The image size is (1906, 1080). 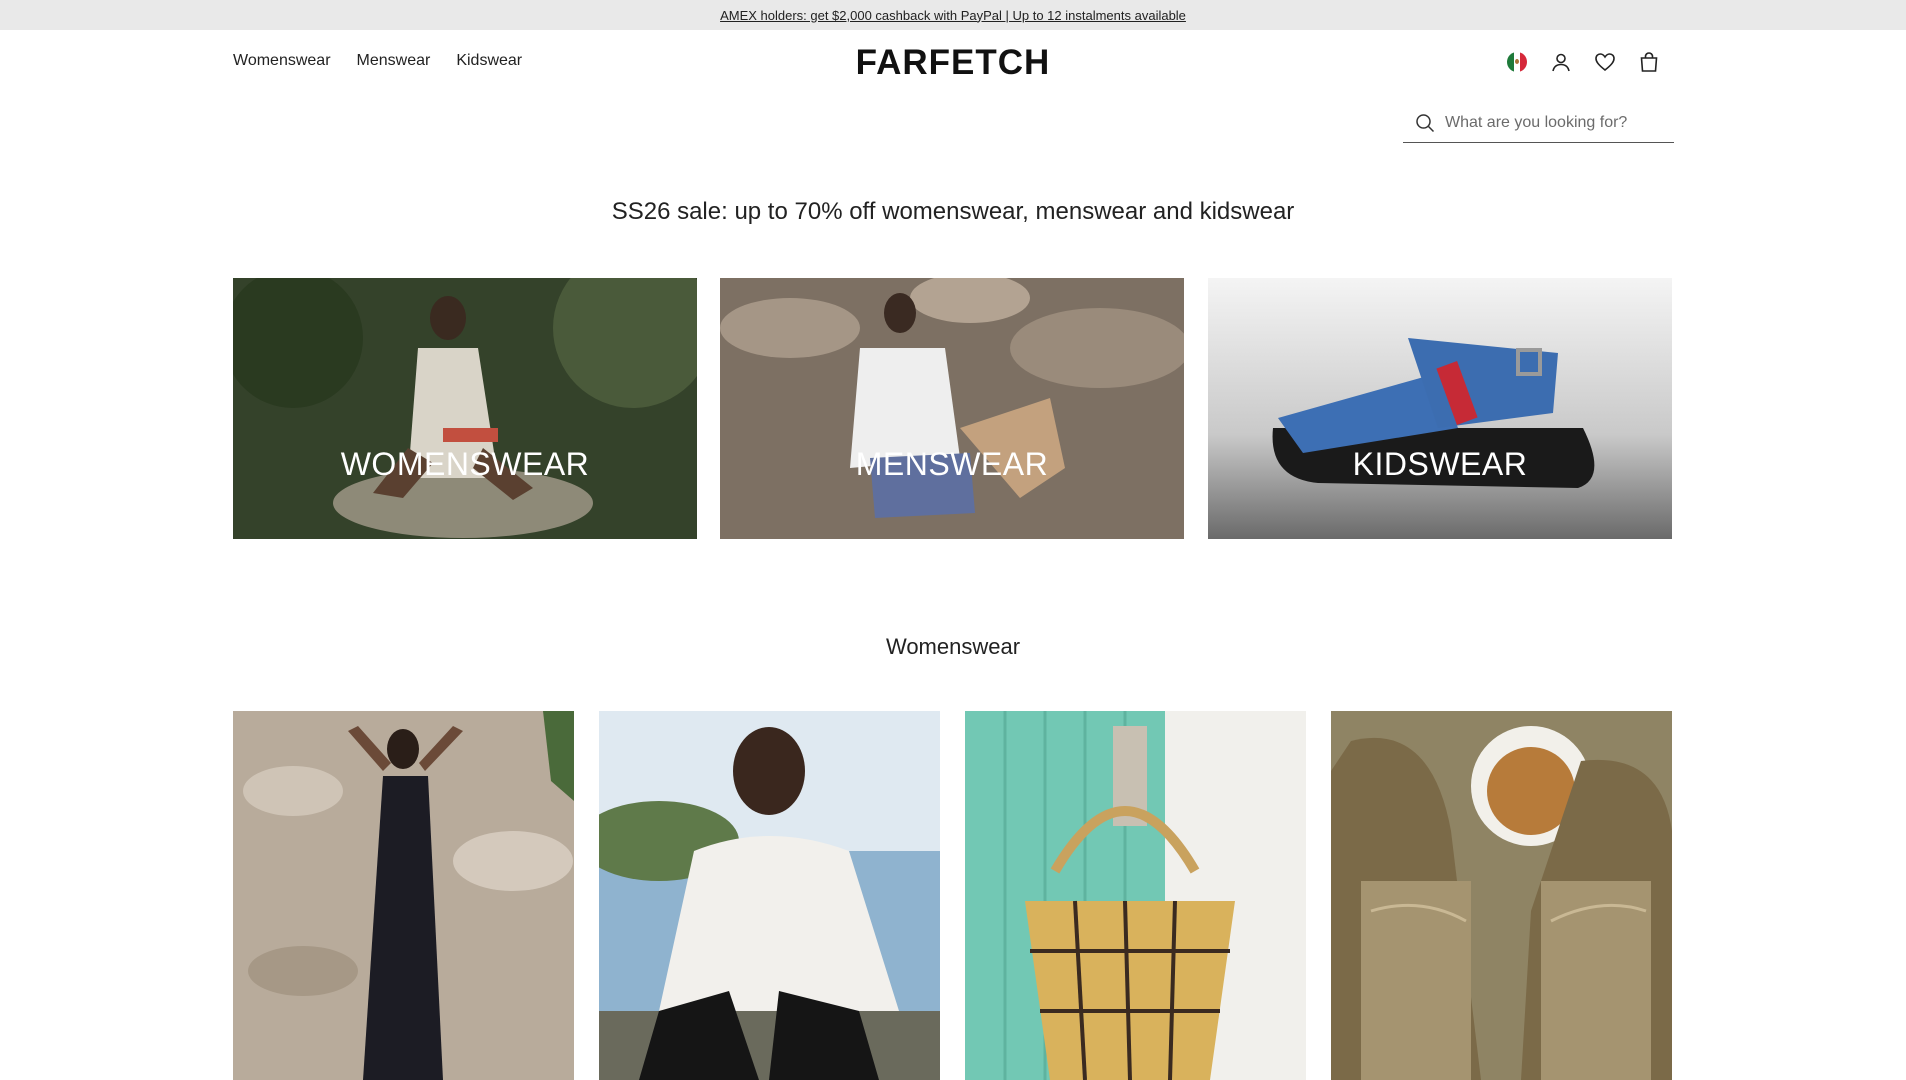 I want to click on account-icon, so click(x=1561, y=62).